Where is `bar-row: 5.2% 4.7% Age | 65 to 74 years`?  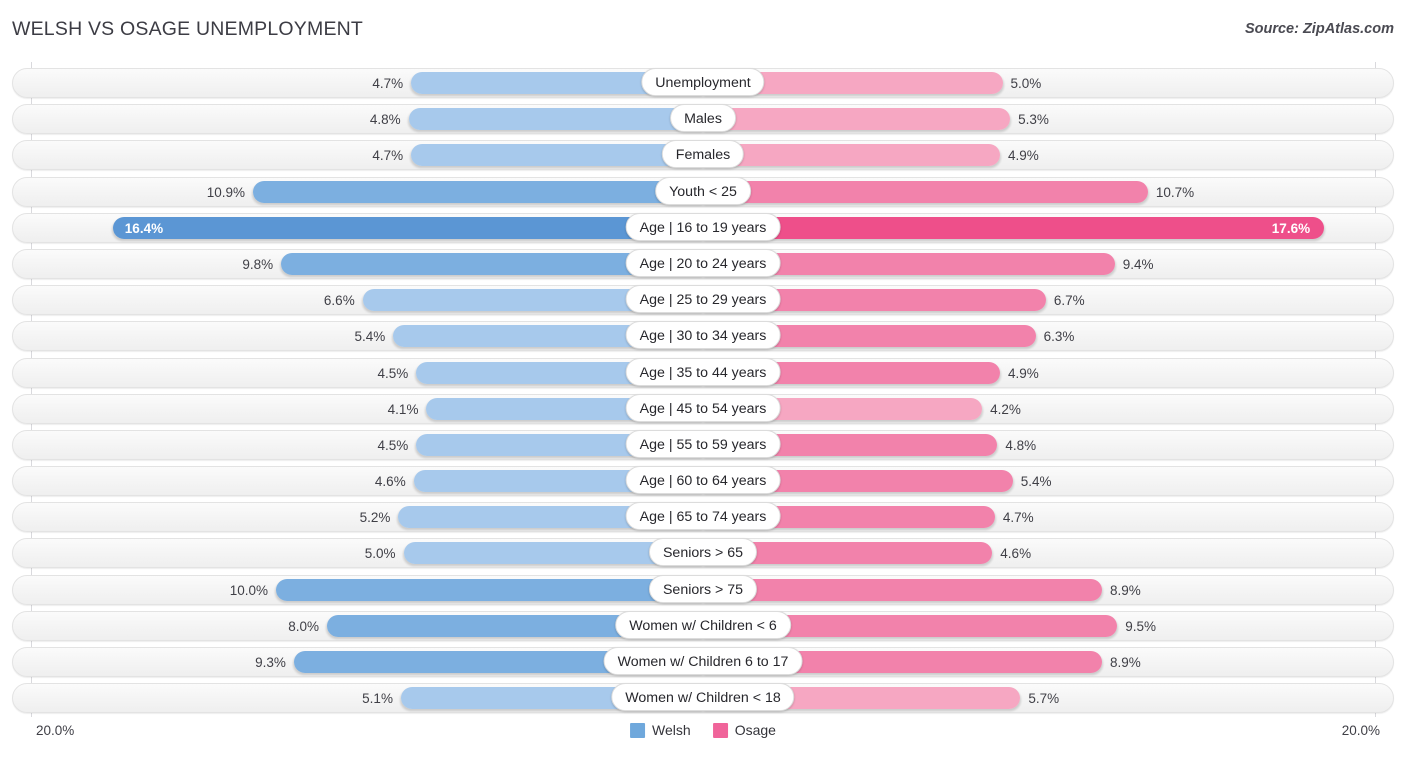
bar-row: 5.2% 4.7% Age | 65 to 74 years is located at coordinates (703, 517).